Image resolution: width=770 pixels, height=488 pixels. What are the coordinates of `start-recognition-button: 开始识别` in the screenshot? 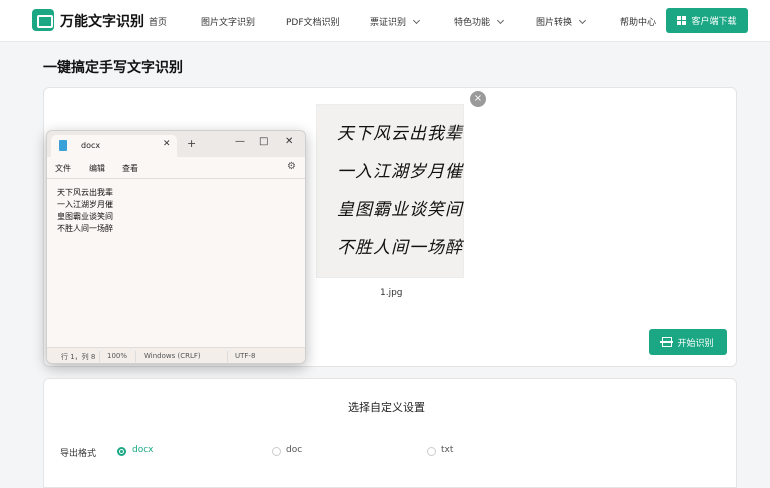 It's located at (688, 342).